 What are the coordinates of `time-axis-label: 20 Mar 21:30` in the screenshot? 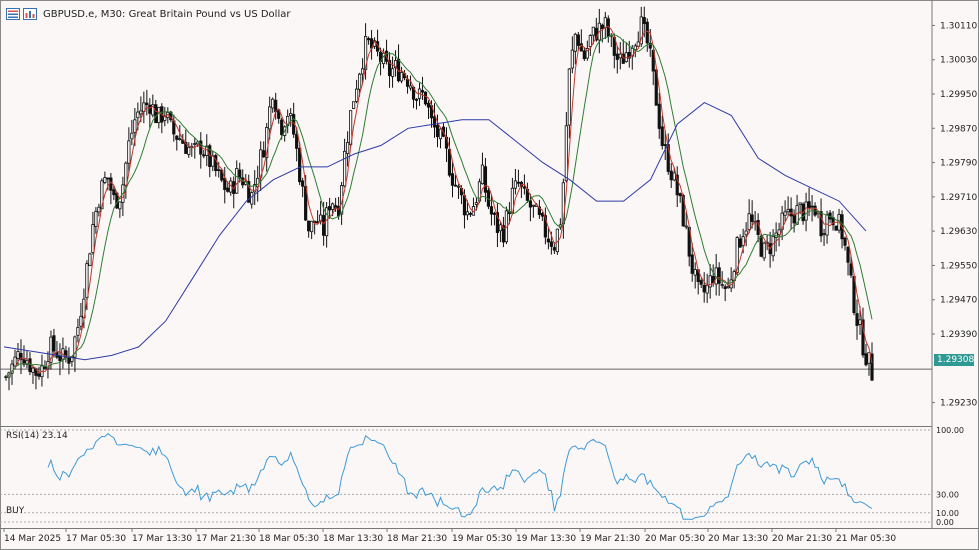 It's located at (802, 539).